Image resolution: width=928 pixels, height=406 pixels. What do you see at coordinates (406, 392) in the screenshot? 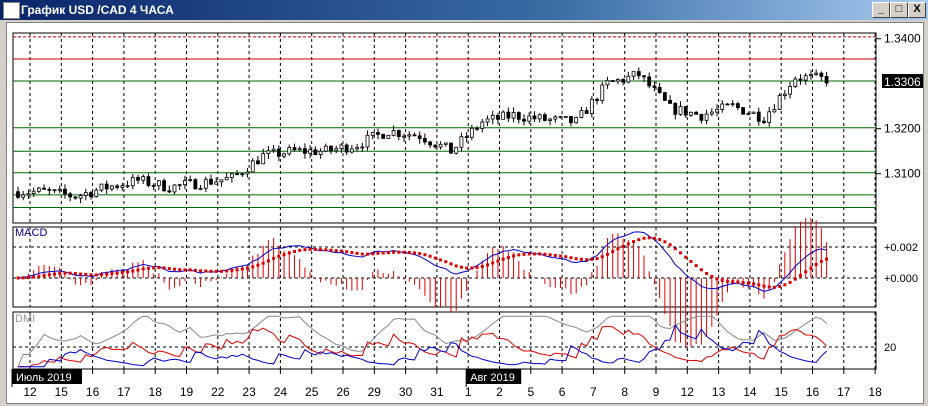
I see `x-tick-label: 30` at bounding box center [406, 392].